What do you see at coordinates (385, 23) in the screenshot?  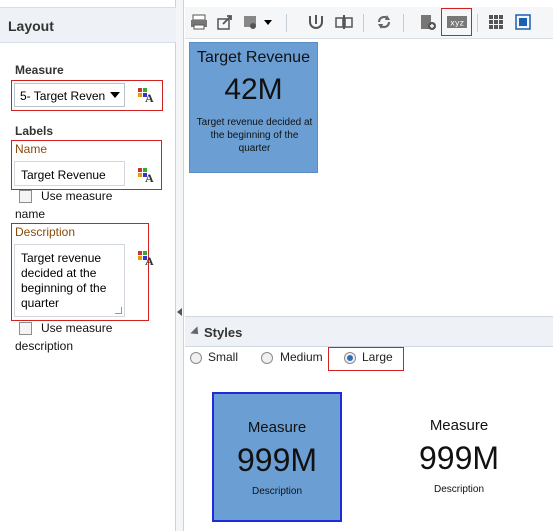 I see `refresh-icon` at bounding box center [385, 23].